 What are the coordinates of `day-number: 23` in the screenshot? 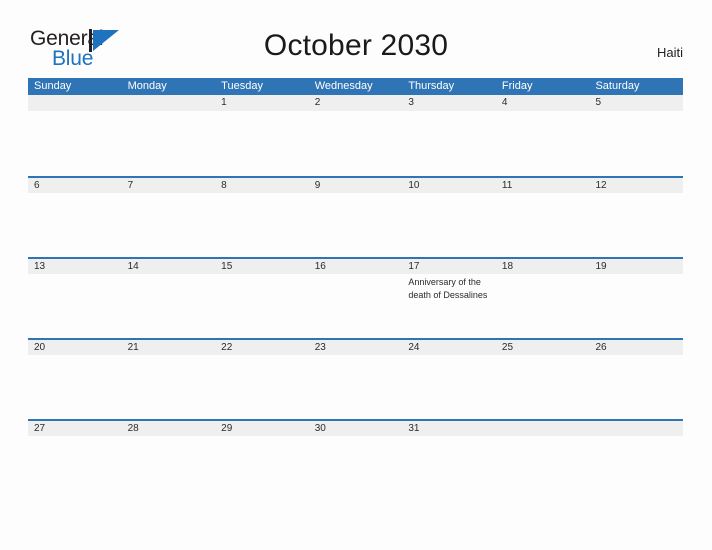 It's located at (356, 347).